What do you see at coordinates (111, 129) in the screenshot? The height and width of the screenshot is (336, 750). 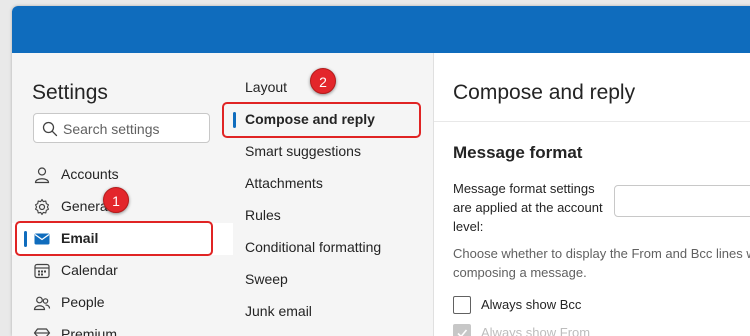 I see `search-placeholder: Search settings` at bounding box center [111, 129].